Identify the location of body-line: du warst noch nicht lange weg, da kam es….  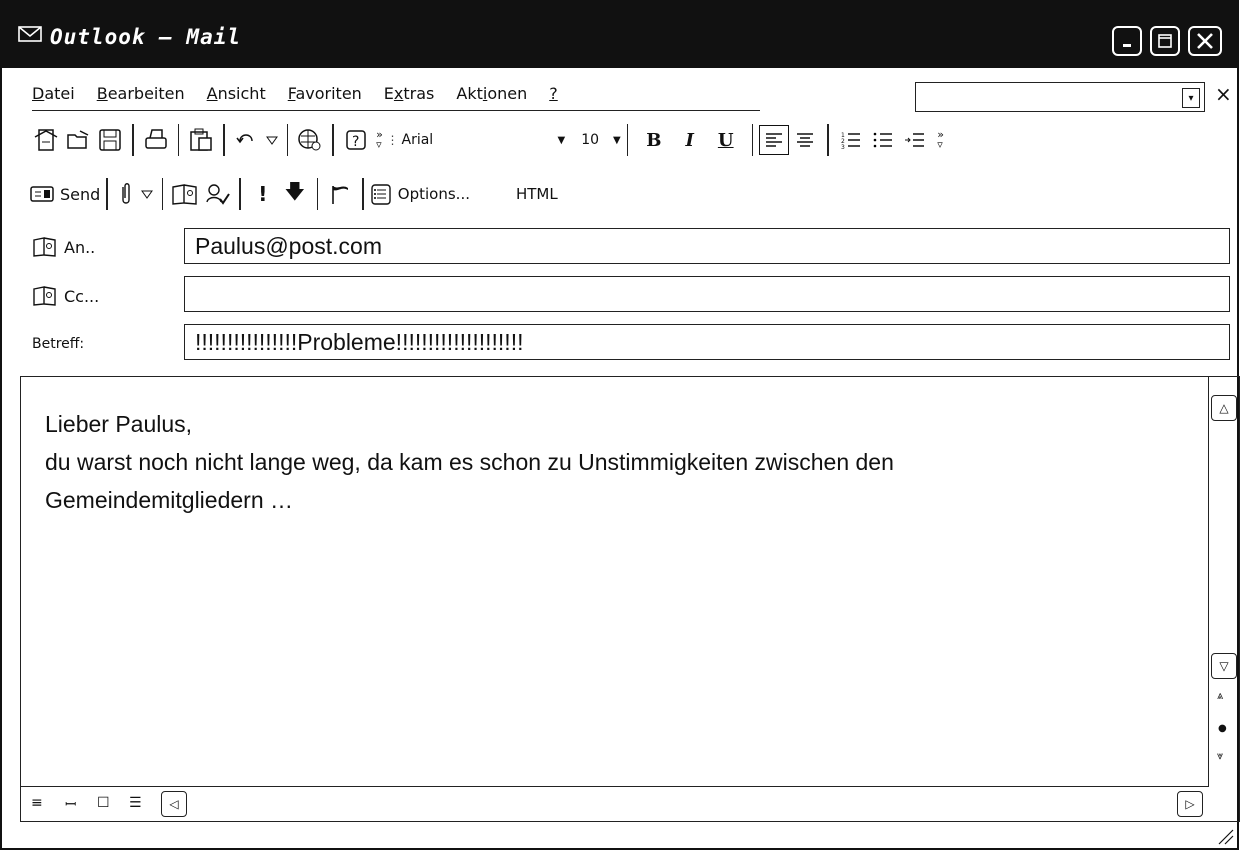
(469, 462).